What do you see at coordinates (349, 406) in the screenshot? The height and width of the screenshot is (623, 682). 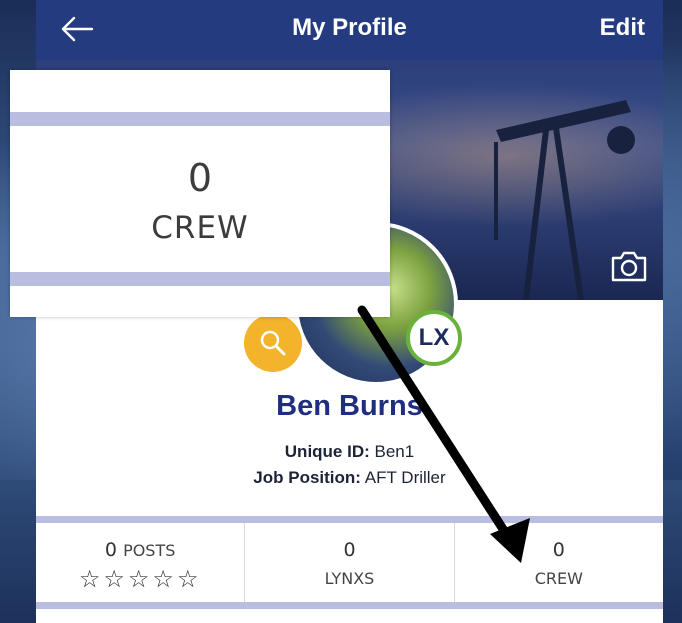 I see `profile-name: Ben Burns` at bounding box center [349, 406].